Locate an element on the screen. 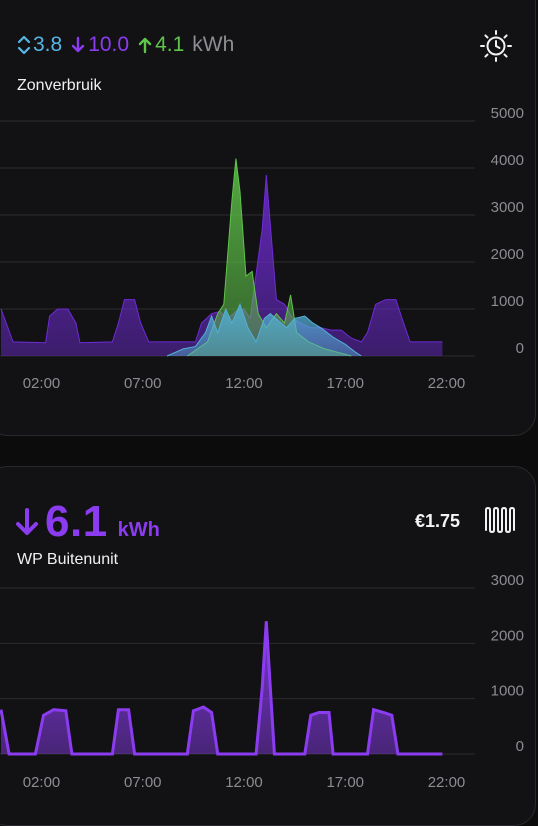  solar-x-tick-label: 22:00 is located at coordinates (447, 383).